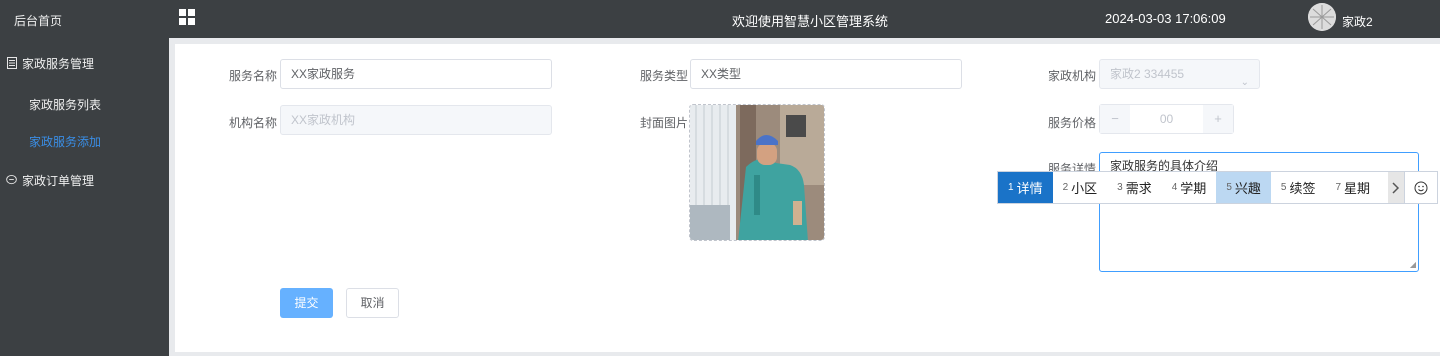 This screenshot has height=356, width=1440. Describe the element at coordinates (1322, 17) in the screenshot. I see `avatar` at that location.